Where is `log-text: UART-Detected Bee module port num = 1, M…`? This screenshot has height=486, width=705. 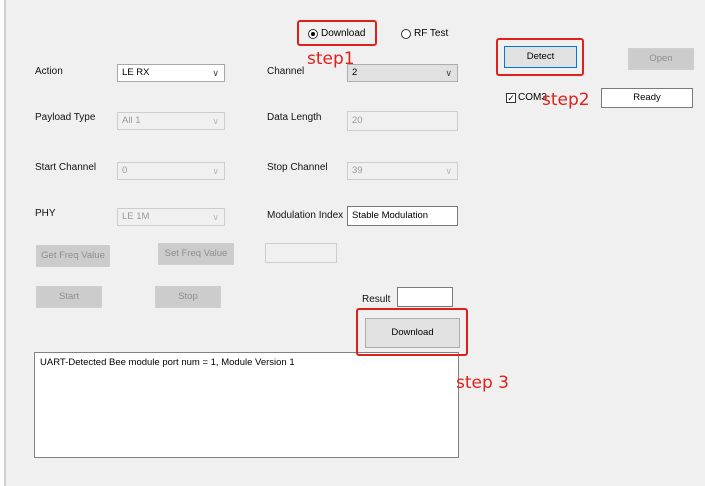
log-text: UART-Detected Bee module port num = 1, M… is located at coordinates (167, 362).